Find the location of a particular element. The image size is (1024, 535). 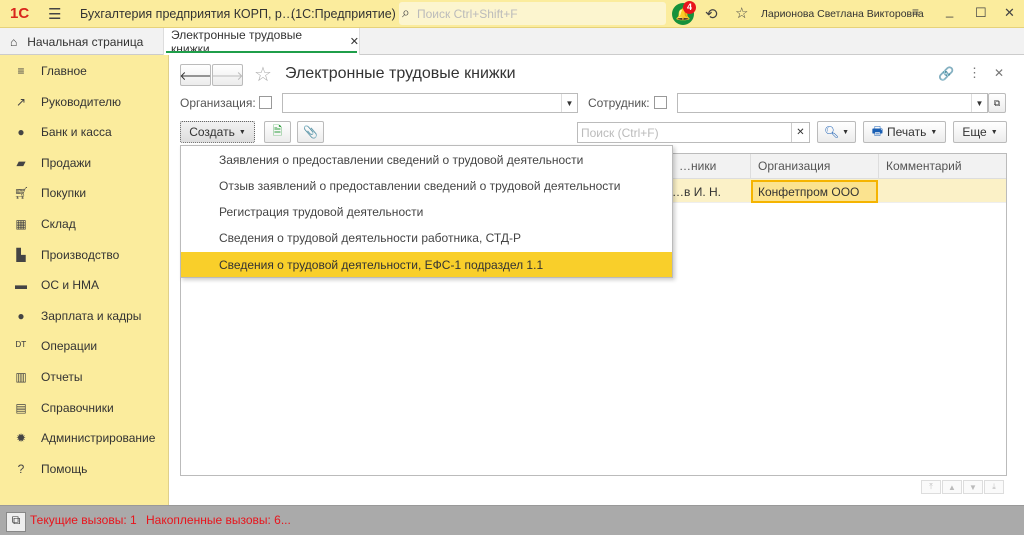

more-button: Еще ▼ is located at coordinates (980, 132).